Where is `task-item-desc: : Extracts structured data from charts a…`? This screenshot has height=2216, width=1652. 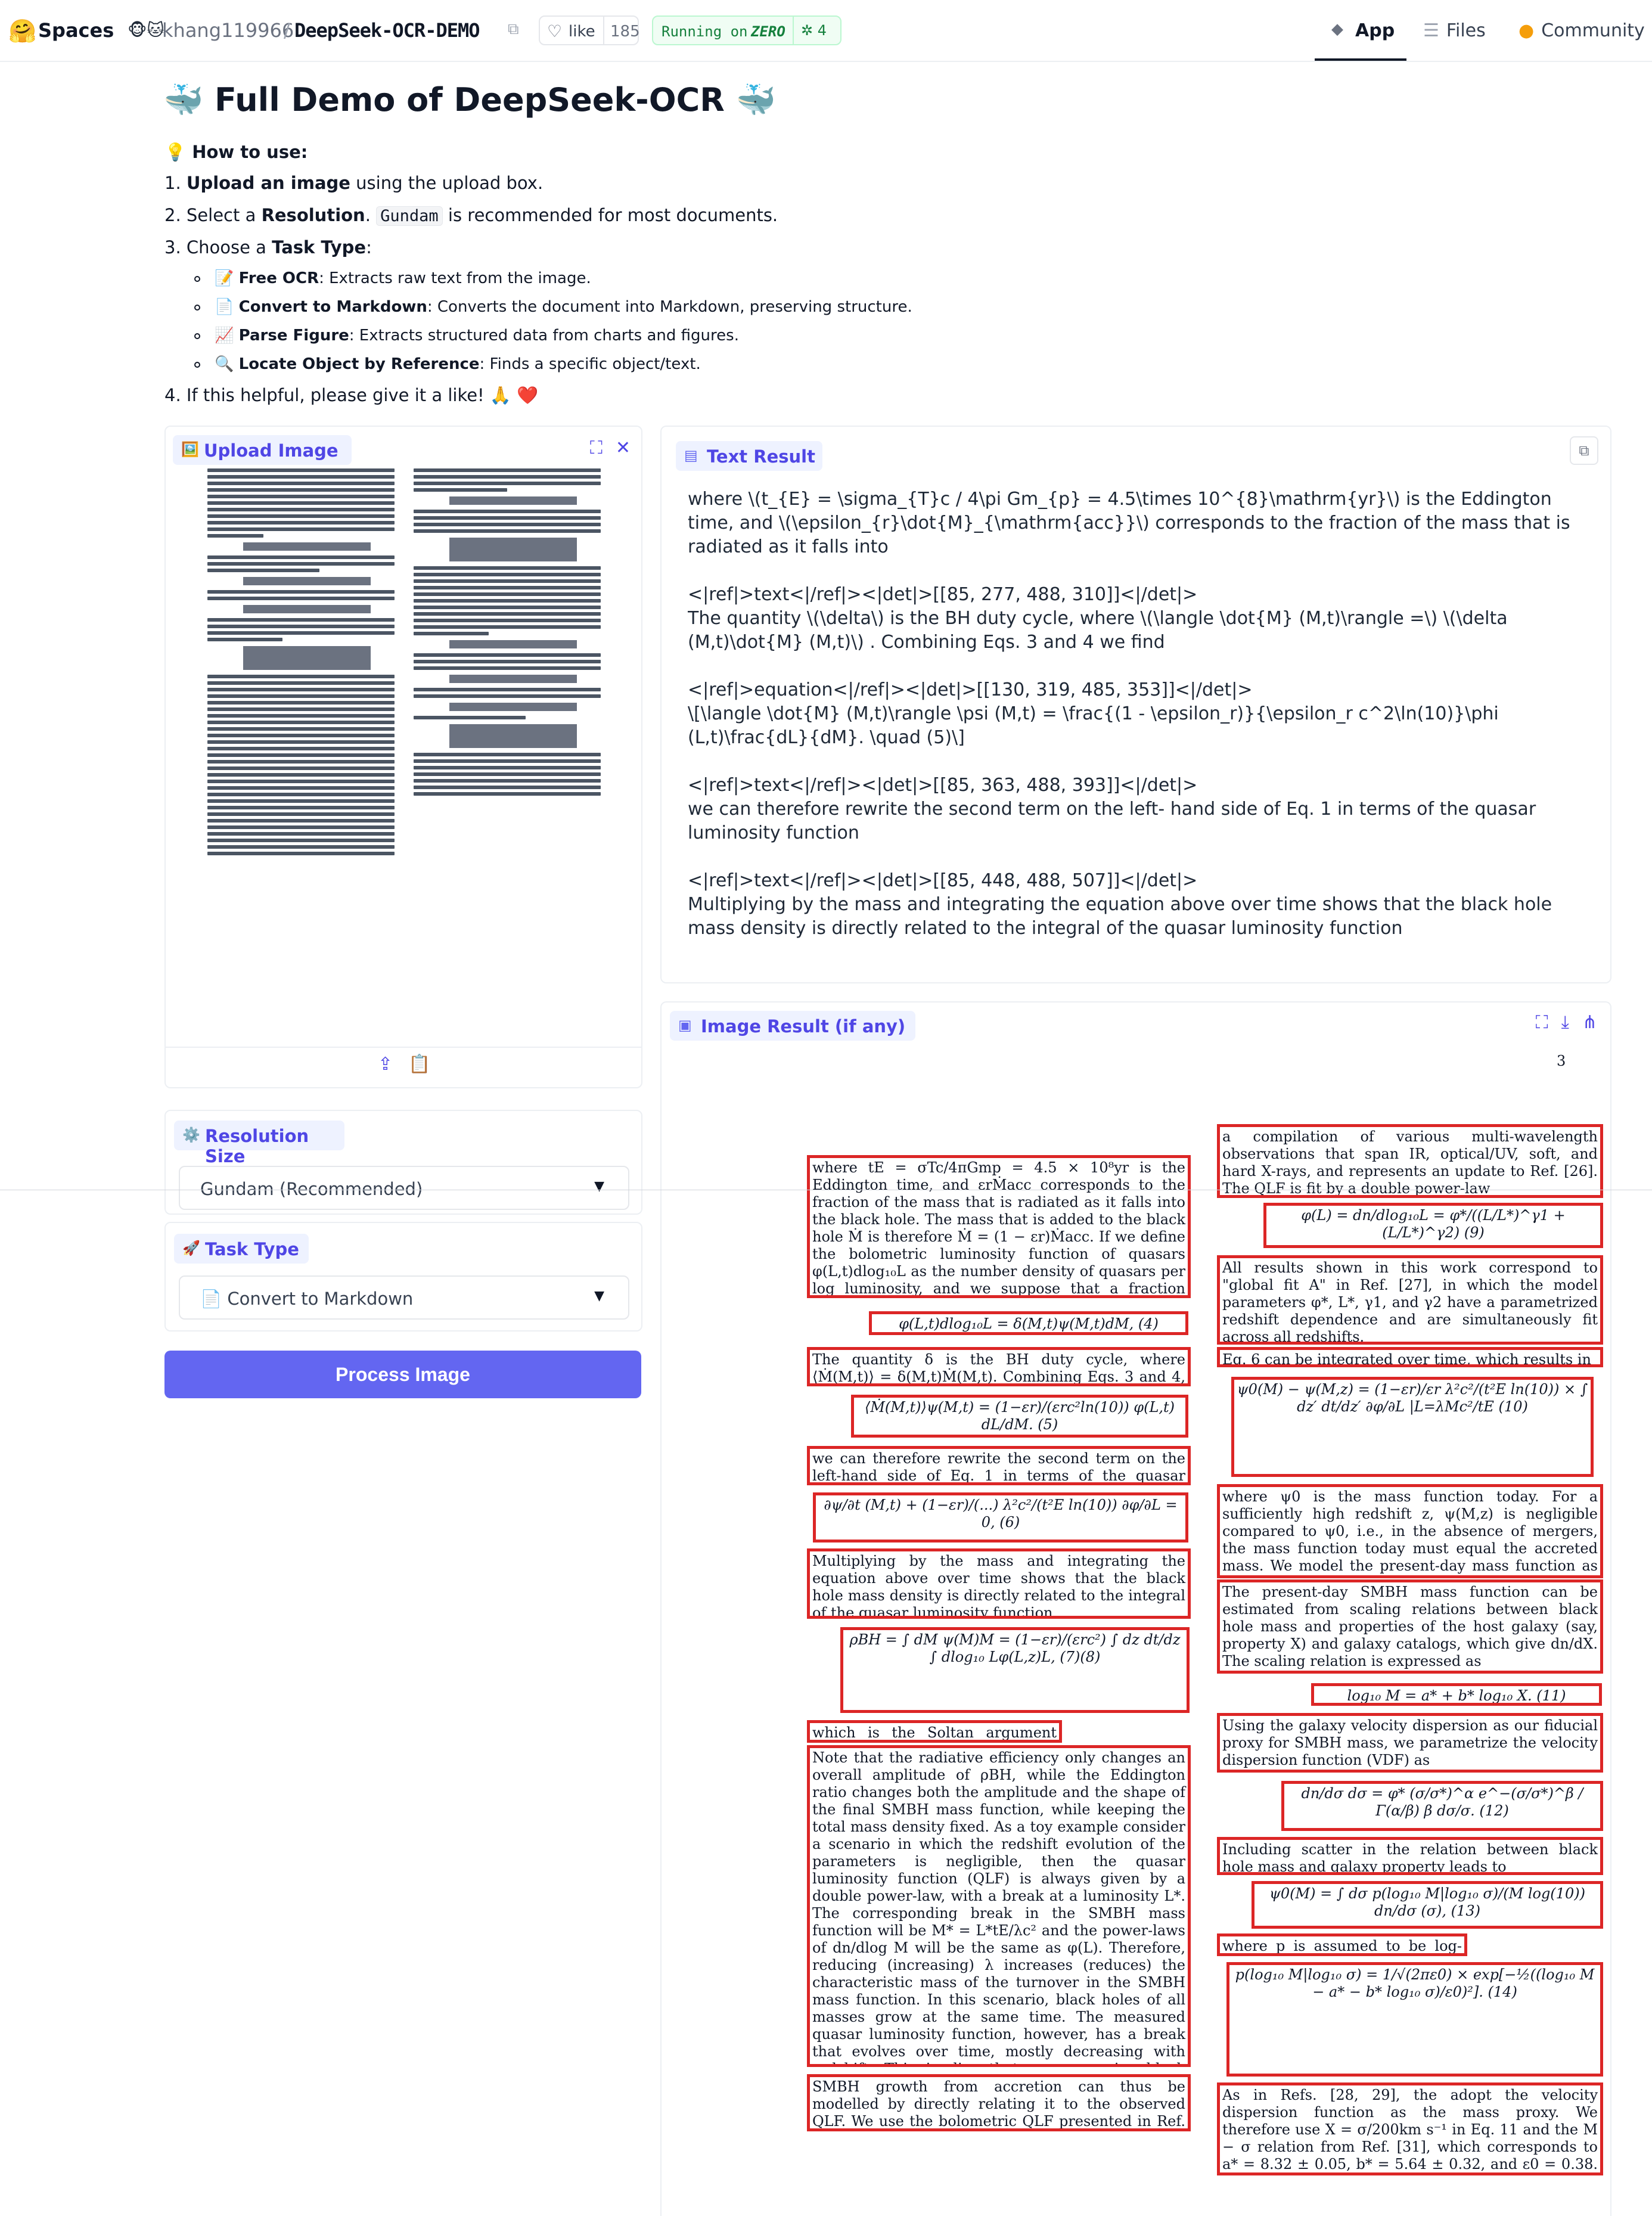 task-item-desc: : Extracts structured data from charts a… is located at coordinates (544, 335).